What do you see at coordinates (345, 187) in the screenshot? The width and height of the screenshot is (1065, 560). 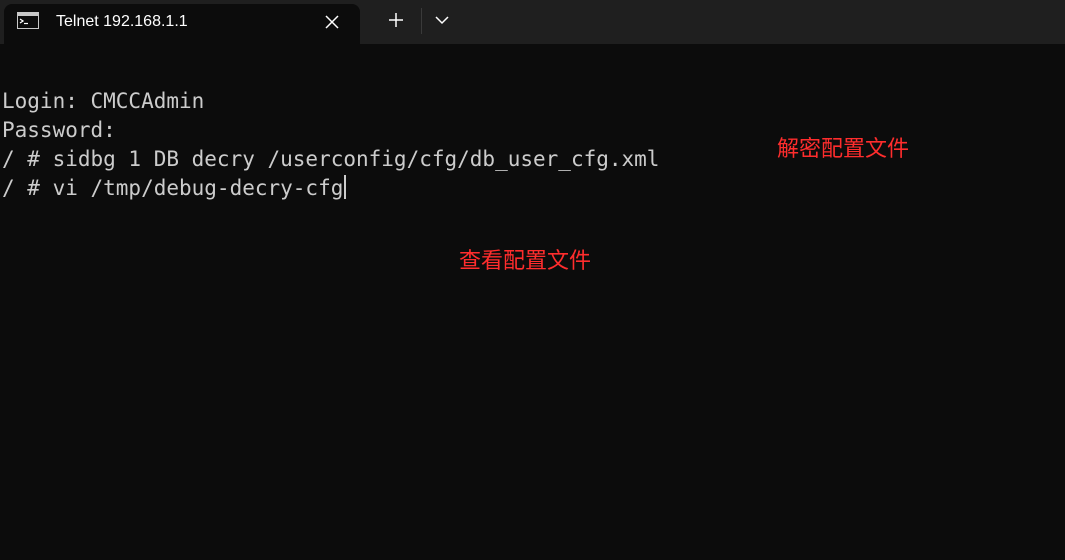 I see `text-cursor` at bounding box center [345, 187].